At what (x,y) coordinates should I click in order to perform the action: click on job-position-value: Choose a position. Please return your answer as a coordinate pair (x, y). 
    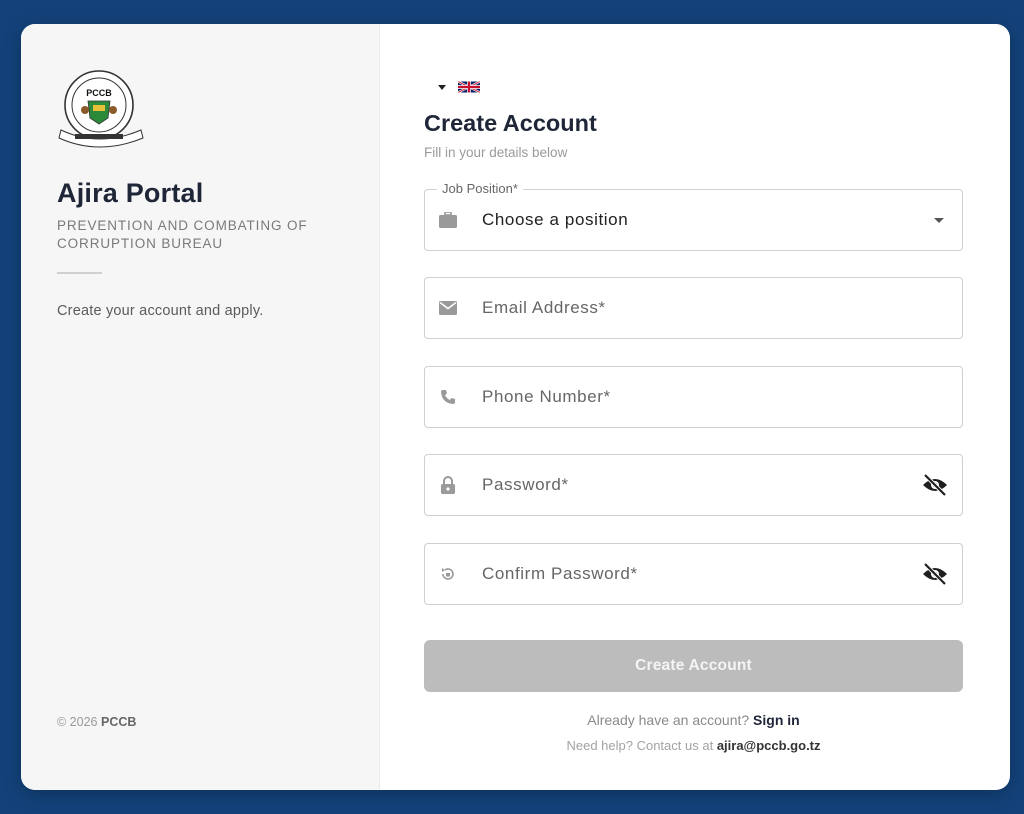
    Looking at the image, I should click on (555, 219).